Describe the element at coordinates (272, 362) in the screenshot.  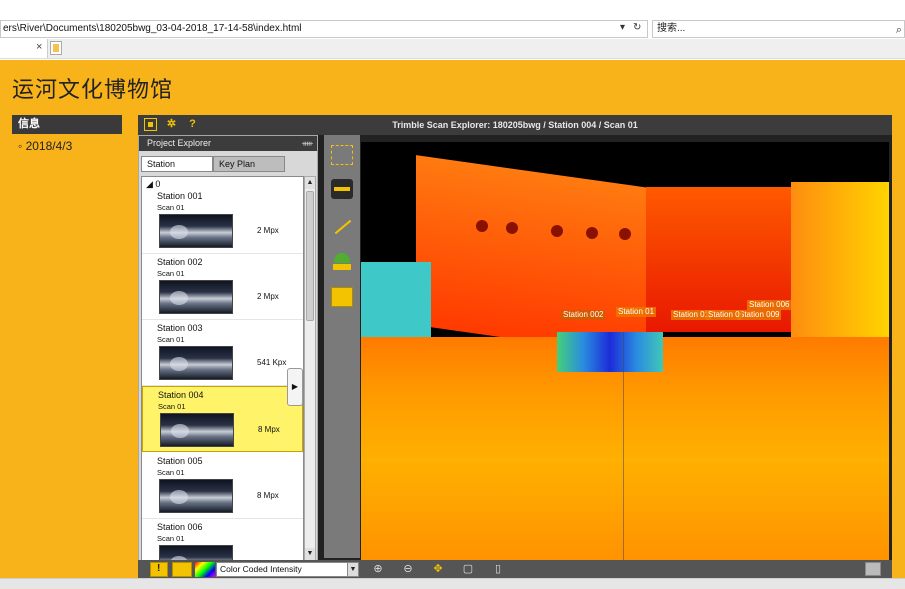
I see `scan-size: 541 Kpx` at that location.